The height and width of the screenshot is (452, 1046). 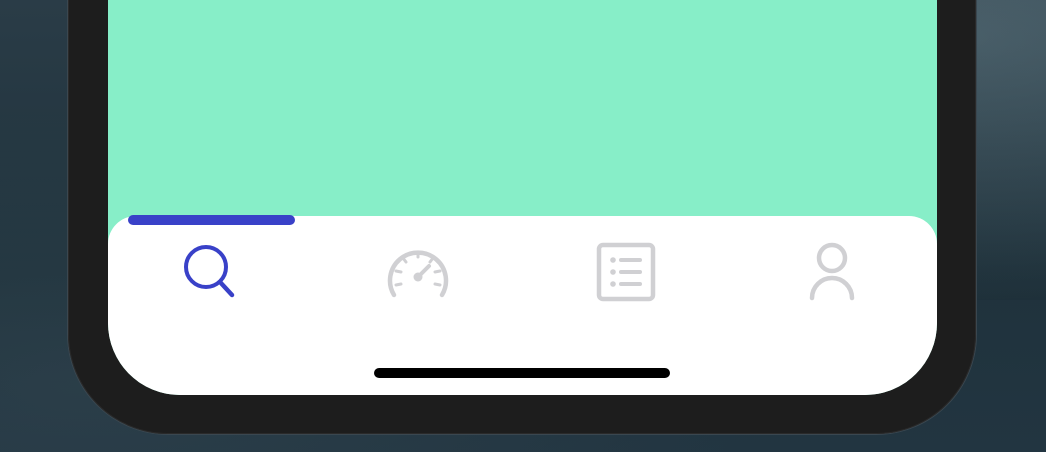 What do you see at coordinates (522, 373) in the screenshot?
I see `home-indicator` at bounding box center [522, 373].